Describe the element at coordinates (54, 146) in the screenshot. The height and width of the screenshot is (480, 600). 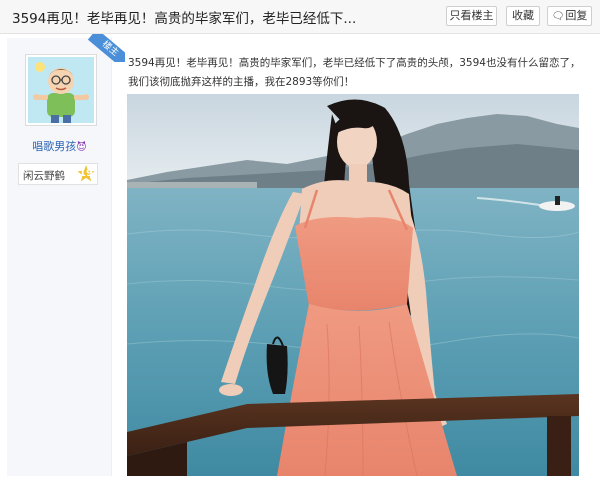
I see `username-text: 唱歌男孩` at that location.